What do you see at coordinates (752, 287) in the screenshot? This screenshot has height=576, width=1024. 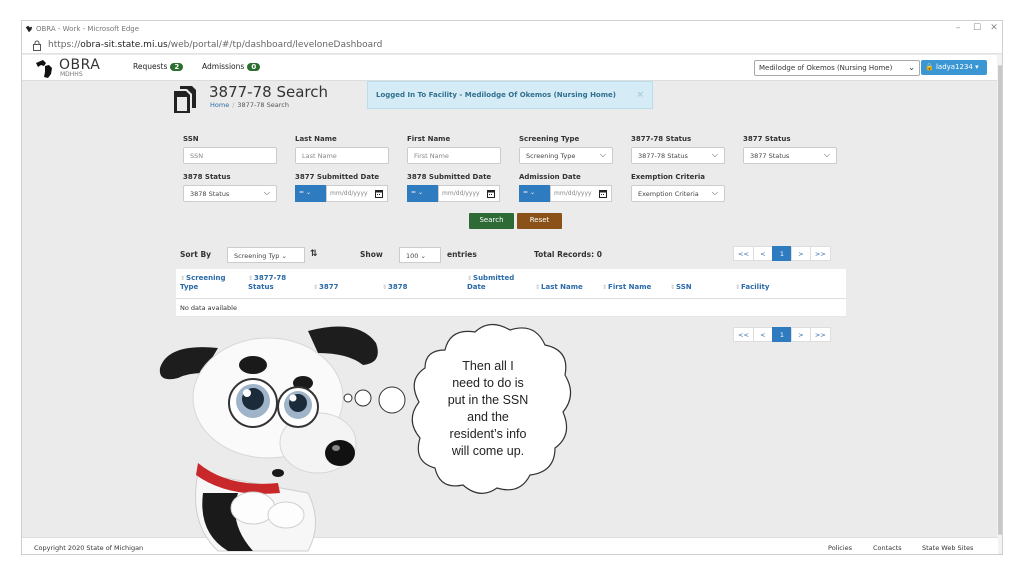 I see `col-facility: ⇕Facility` at bounding box center [752, 287].